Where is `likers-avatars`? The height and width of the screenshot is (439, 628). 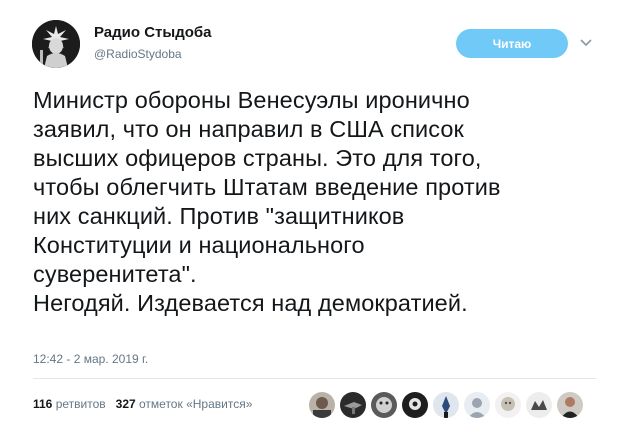
likers-avatars is located at coordinates (448, 405).